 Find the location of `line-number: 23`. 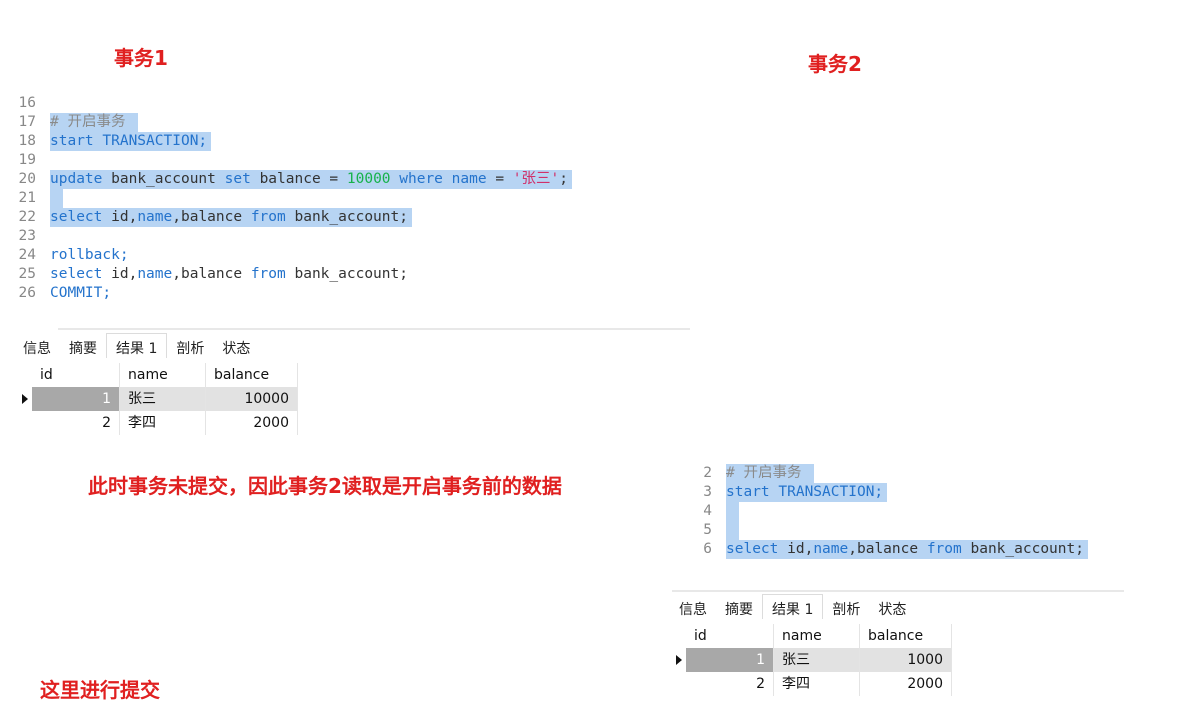

line-number: 23 is located at coordinates (27, 236).